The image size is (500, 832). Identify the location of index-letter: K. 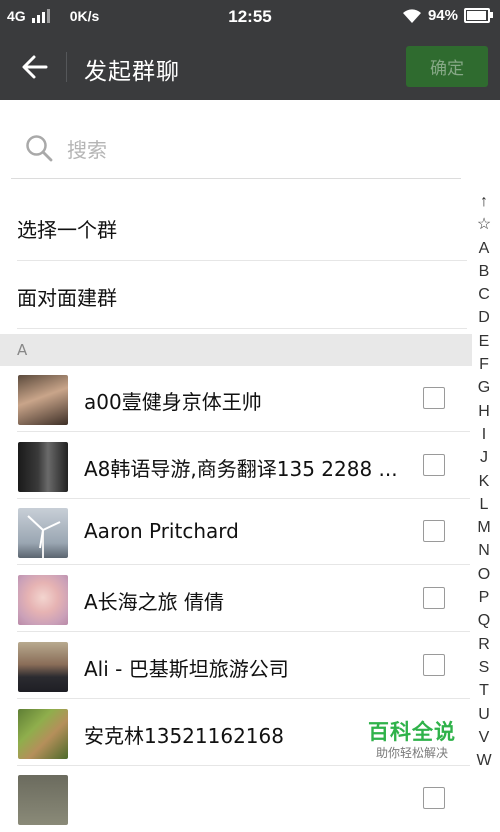
(484, 481).